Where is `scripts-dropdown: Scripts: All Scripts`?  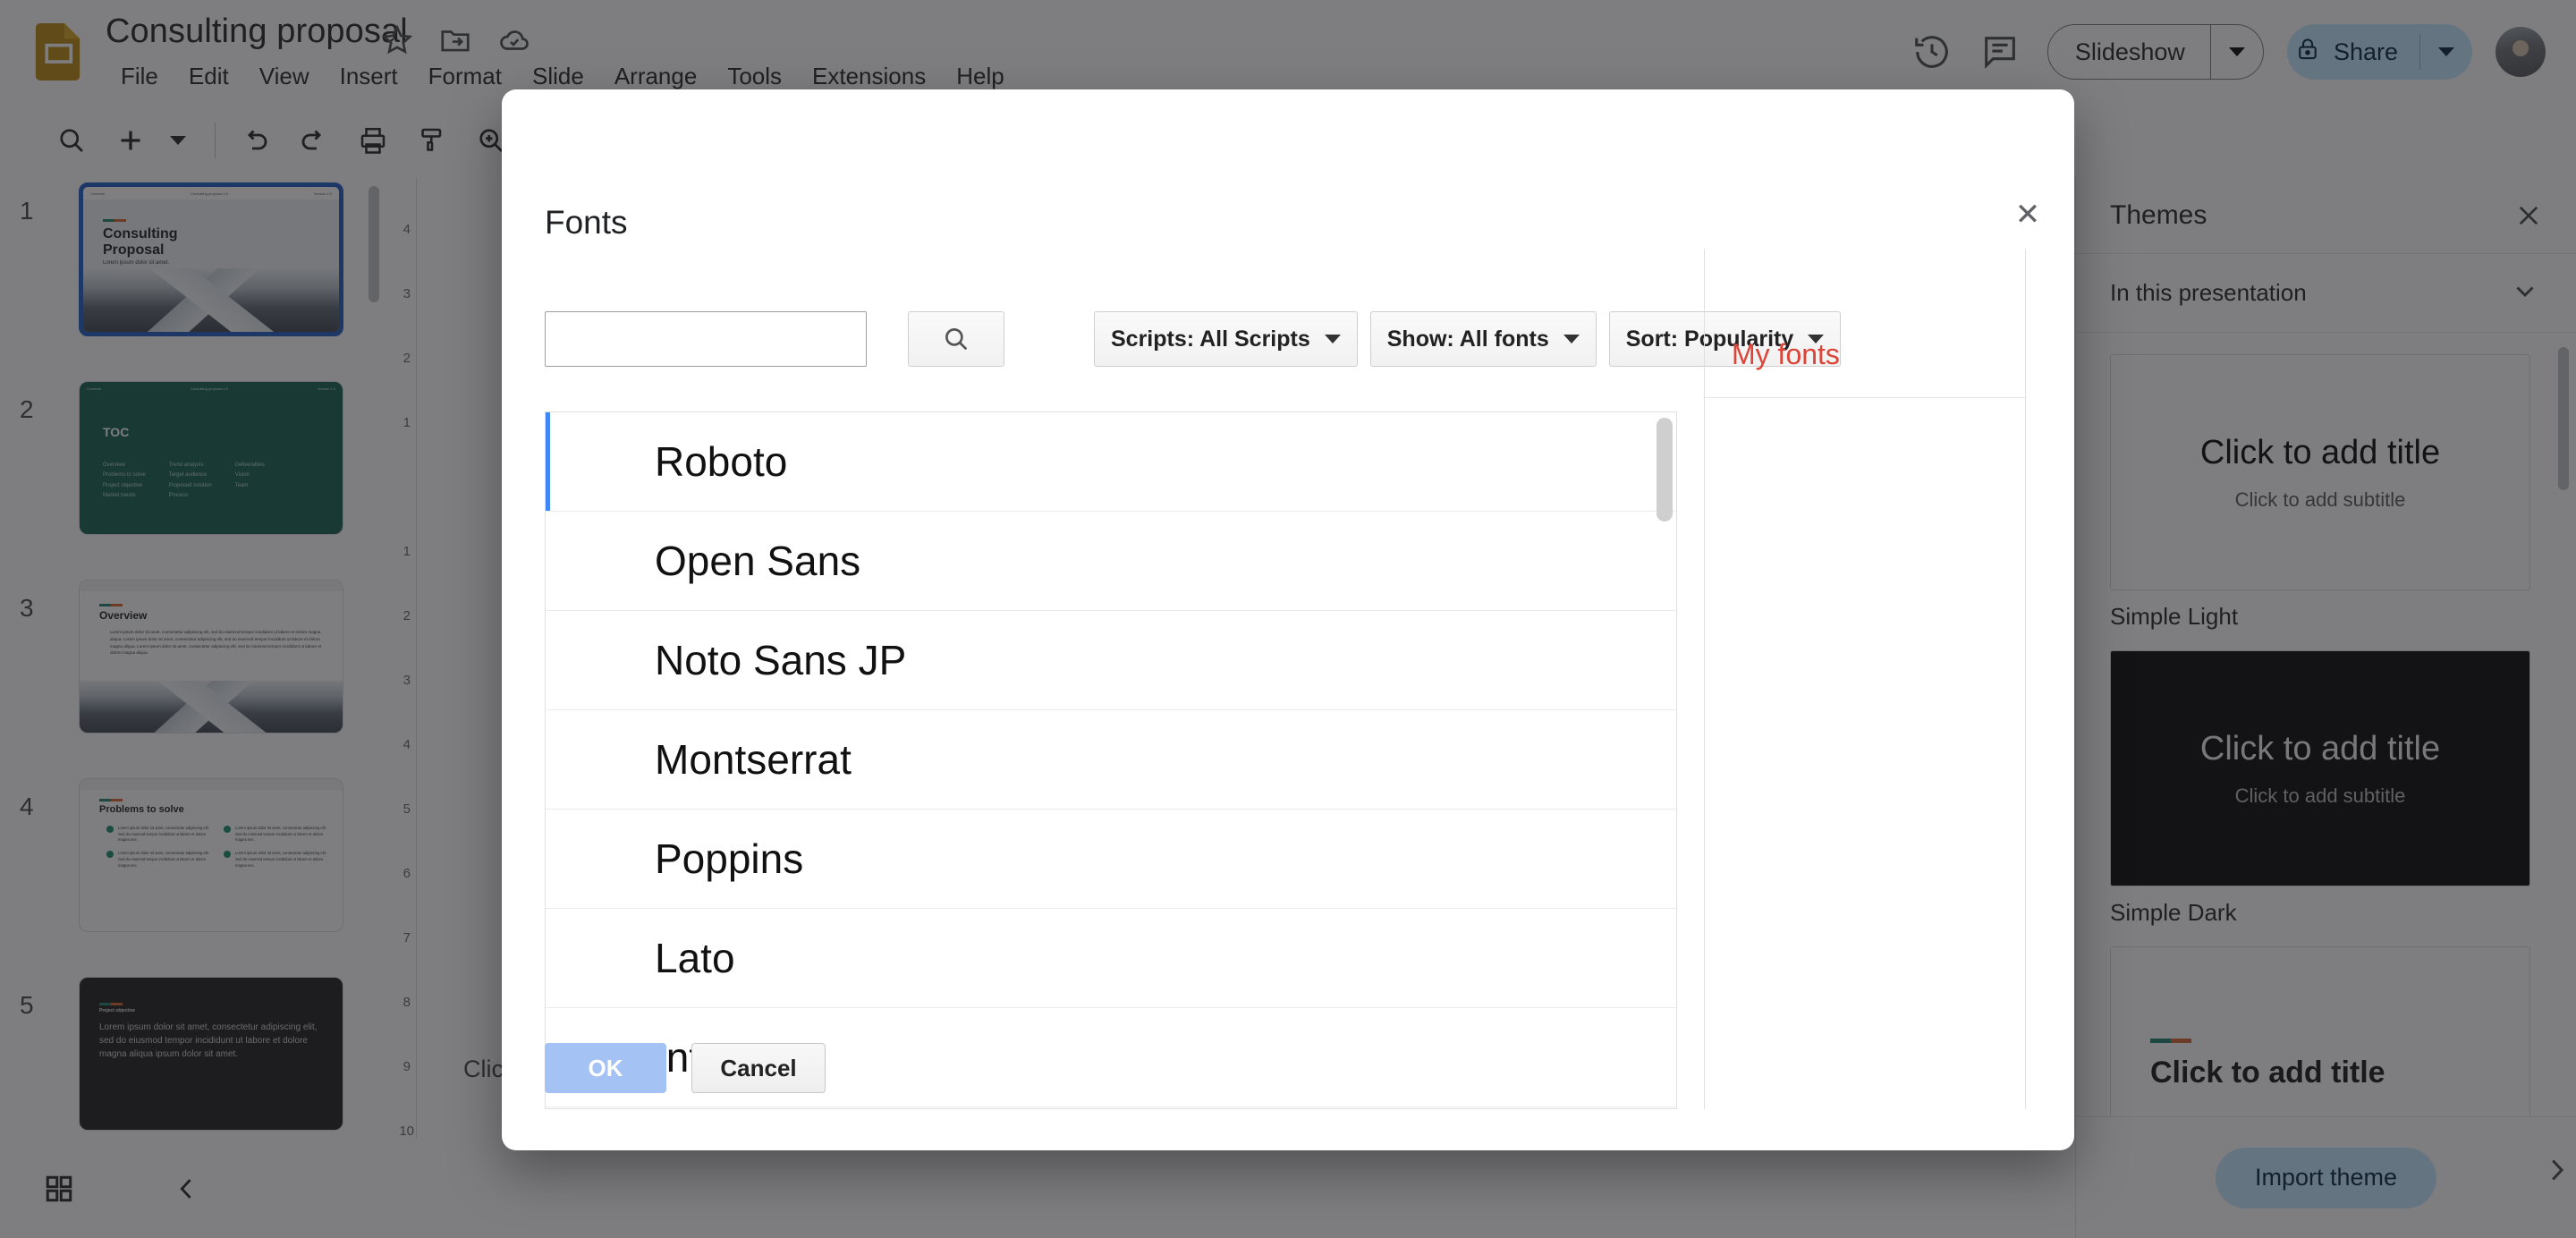
scripts-dropdown: Scripts: All Scripts is located at coordinates (1226, 339).